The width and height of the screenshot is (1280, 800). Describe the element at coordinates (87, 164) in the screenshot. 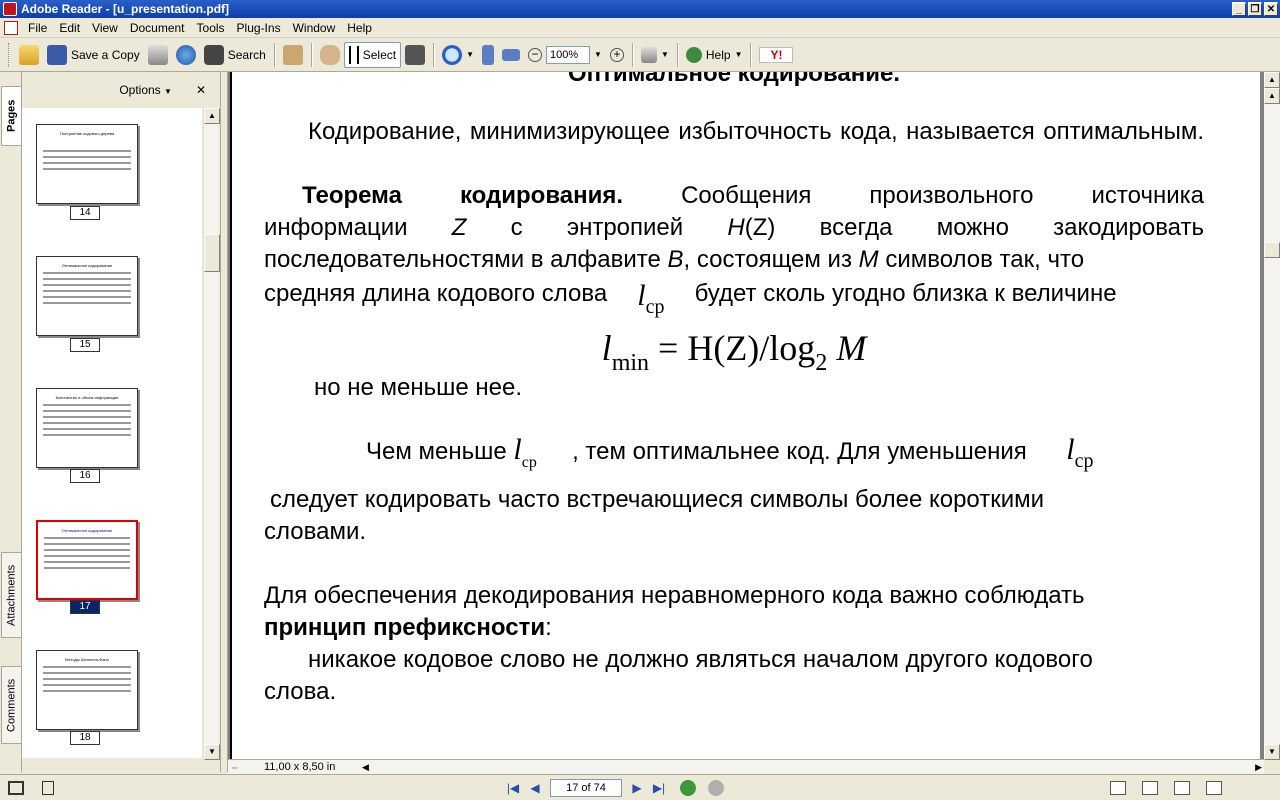

I see `page-thumbnail-14: Построение кодового дерева` at that location.